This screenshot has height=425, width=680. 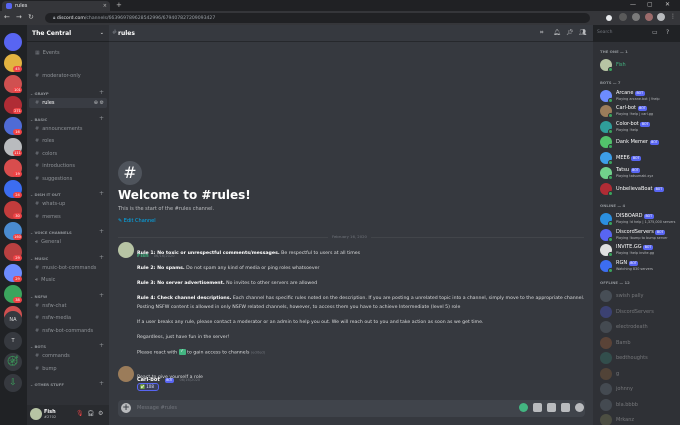 I want to click on channel-item-introductions: # introductions, so click(x=68, y=166).